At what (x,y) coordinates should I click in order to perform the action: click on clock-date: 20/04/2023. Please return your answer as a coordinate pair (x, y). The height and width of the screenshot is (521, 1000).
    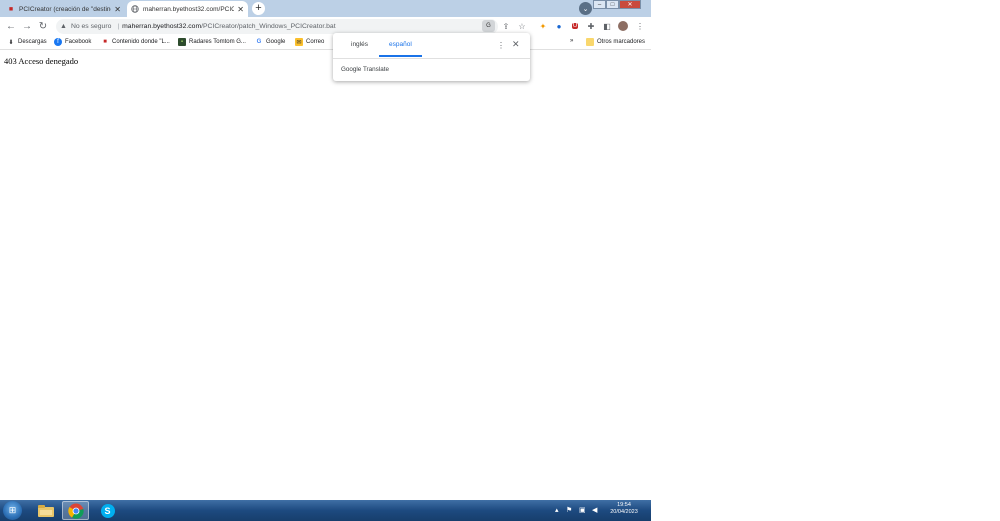
    Looking at the image, I should click on (624, 512).